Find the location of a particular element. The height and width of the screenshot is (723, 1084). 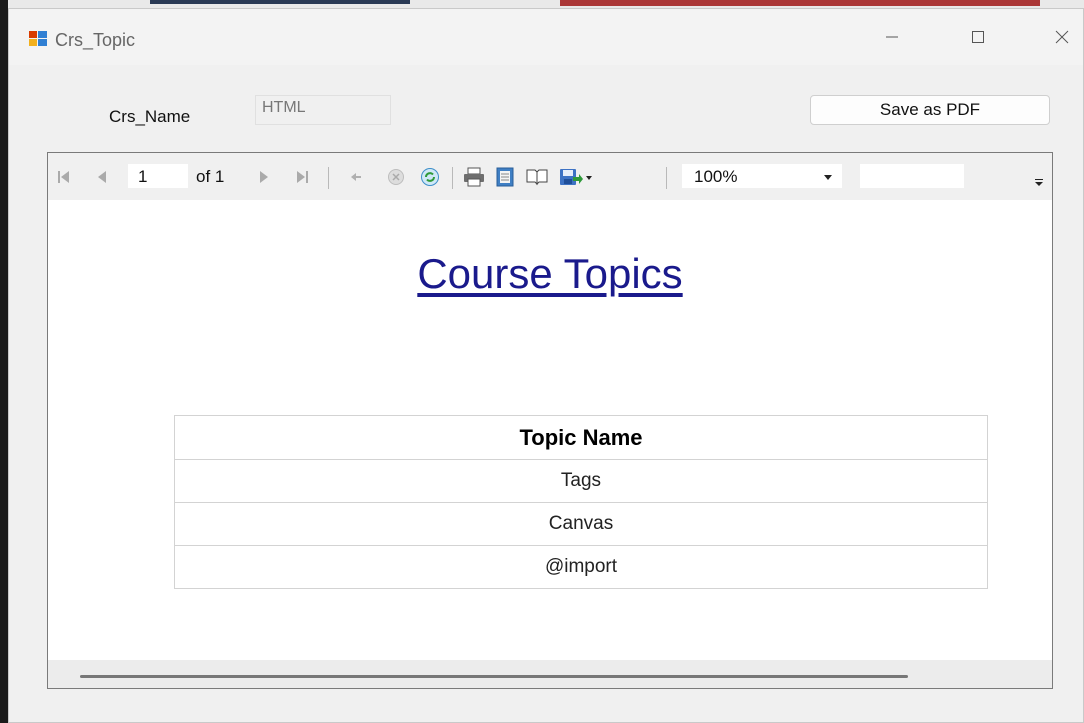

back-icon is located at coordinates (356, 177).